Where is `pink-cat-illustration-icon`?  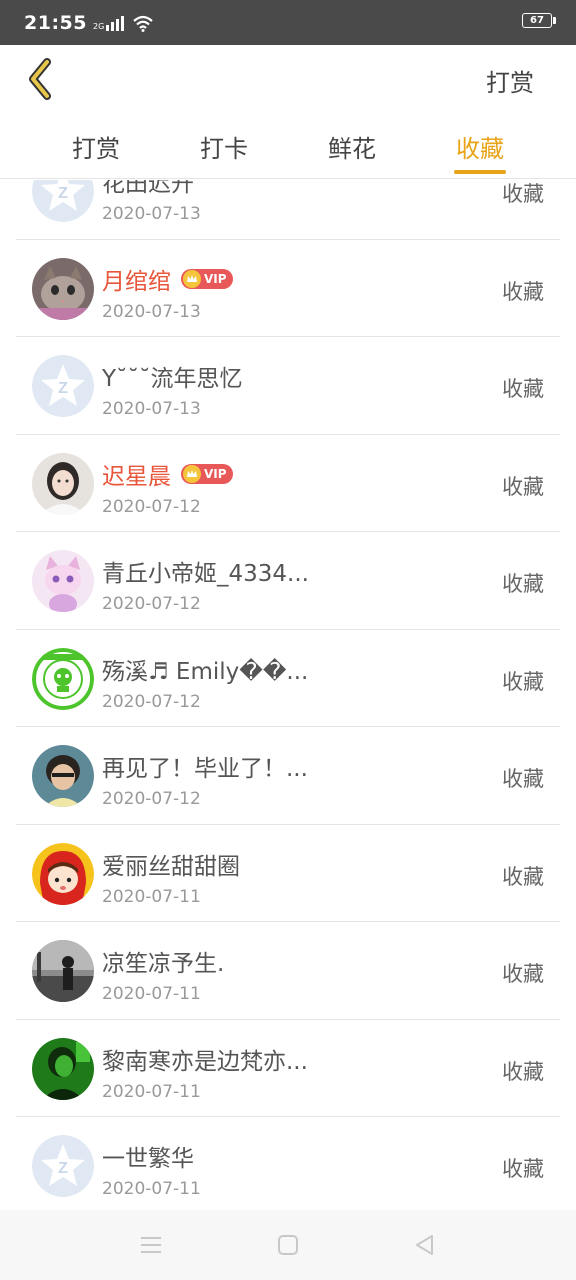
pink-cat-illustration-icon is located at coordinates (63, 581).